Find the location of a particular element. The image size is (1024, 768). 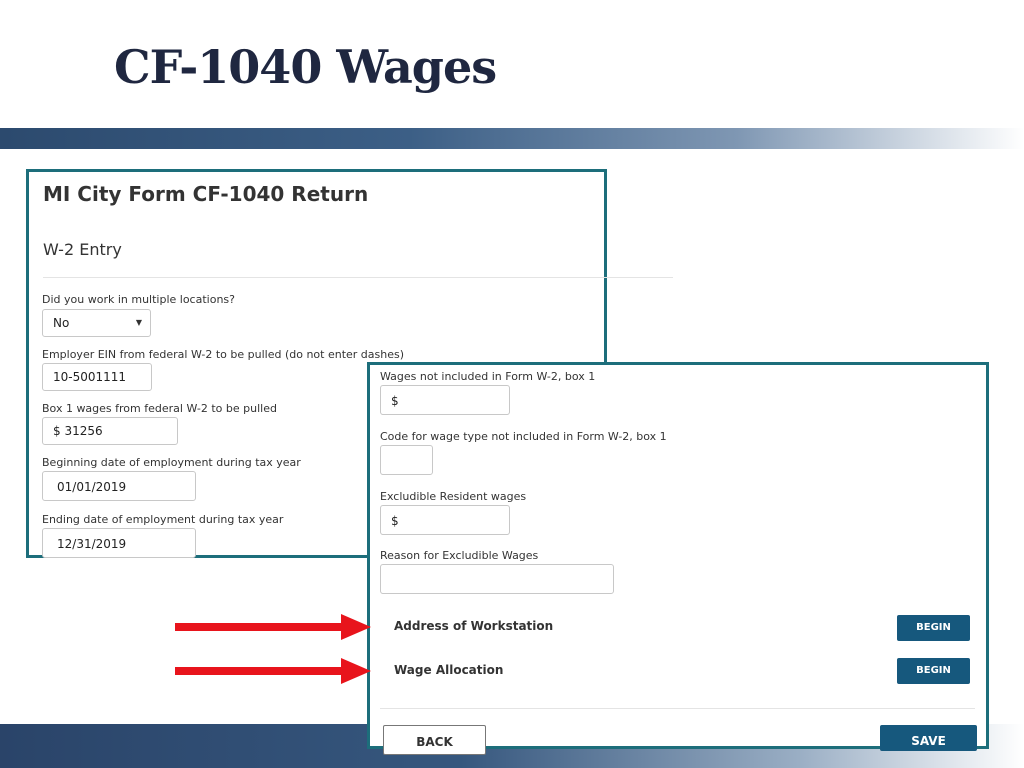

form-subtitle: W-2 Entry is located at coordinates (82, 249).